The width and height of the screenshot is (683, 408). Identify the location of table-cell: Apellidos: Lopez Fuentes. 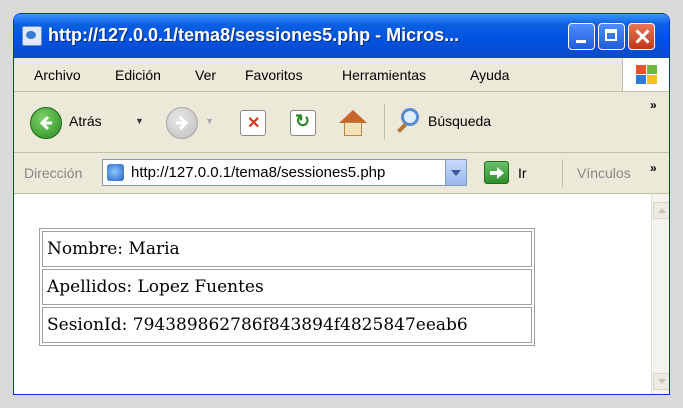
(287, 287).